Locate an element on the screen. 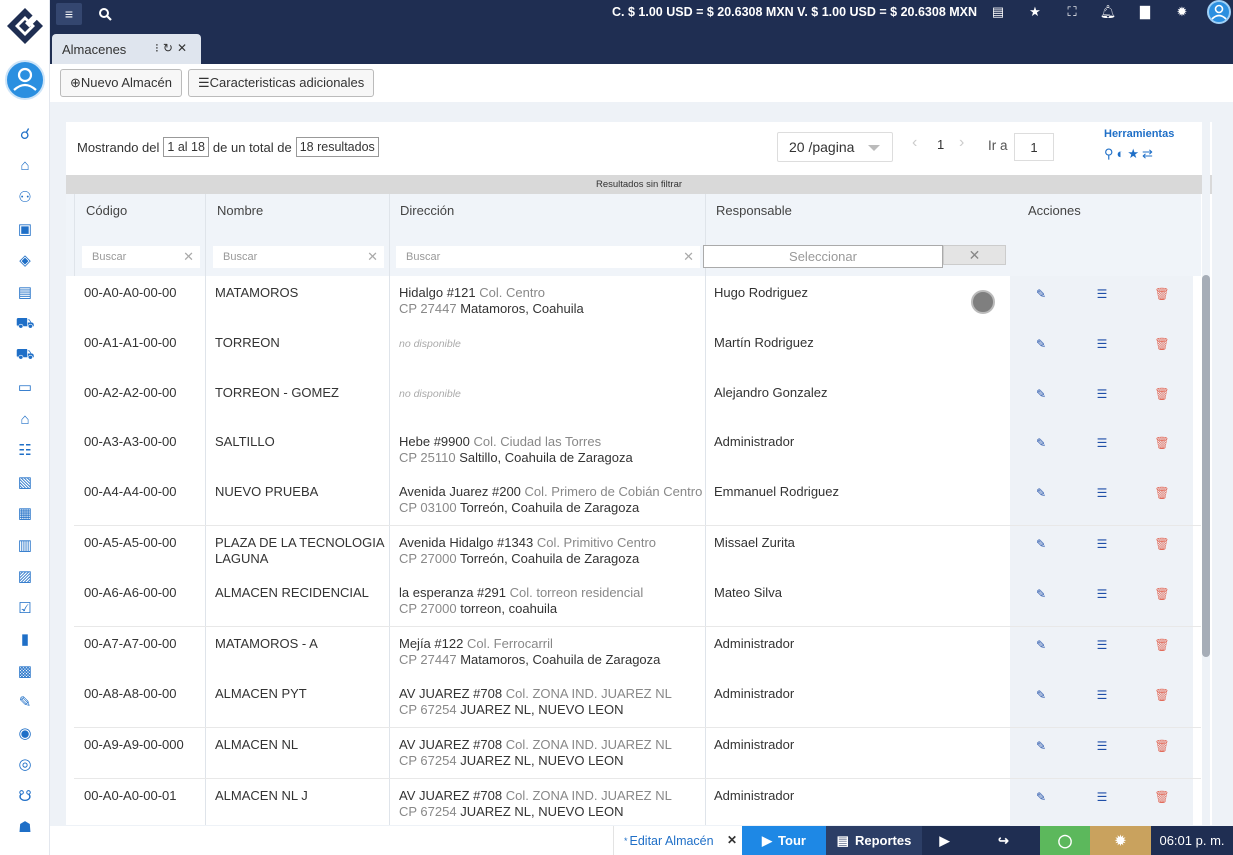 The image size is (1233, 855). header-address: Dirección is located at coordinates (427, 210).